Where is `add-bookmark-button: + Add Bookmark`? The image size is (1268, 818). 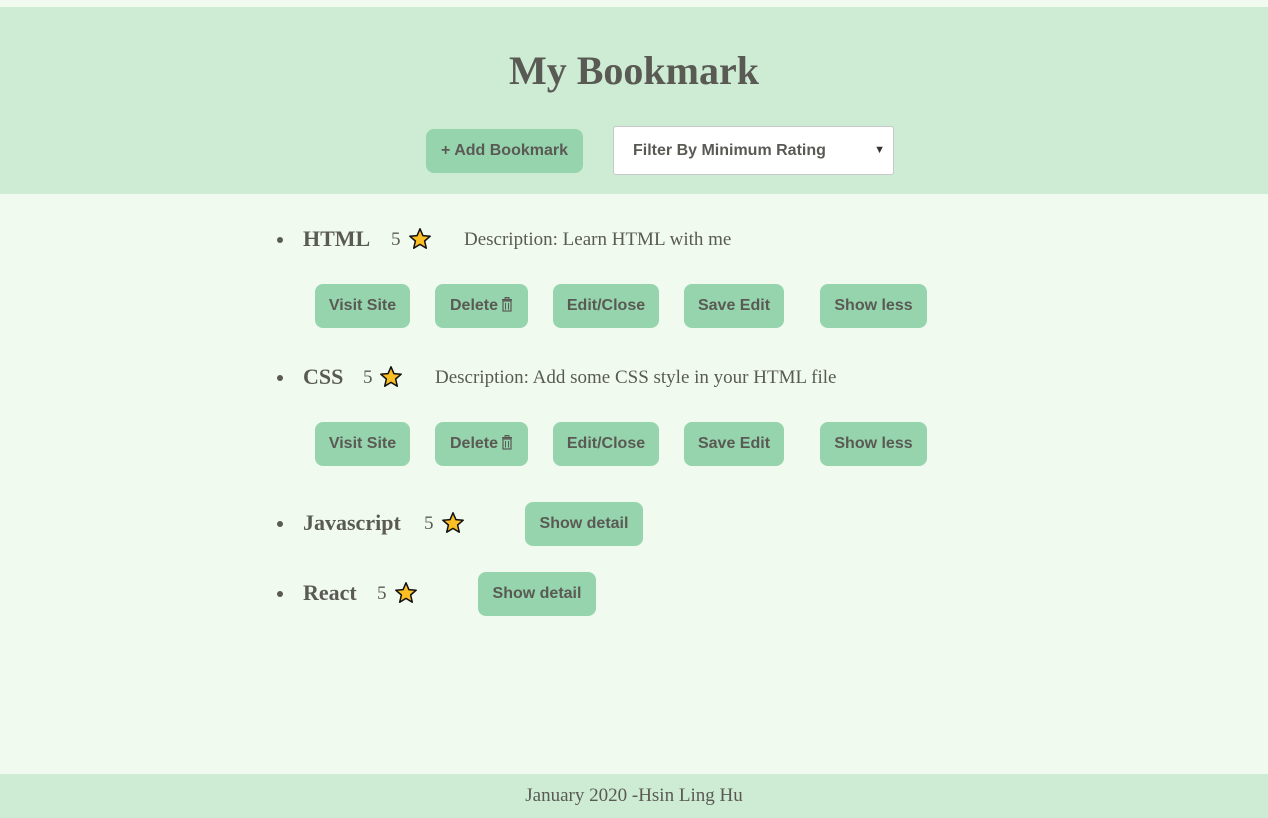
add-bookmark-button: + Add Bookmark is located at coordinates (504, 151).